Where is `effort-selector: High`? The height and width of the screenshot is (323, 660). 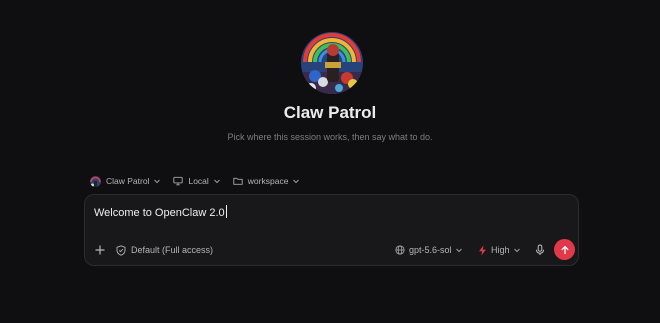
effort-selector: High is located at coordinates (499, 250).